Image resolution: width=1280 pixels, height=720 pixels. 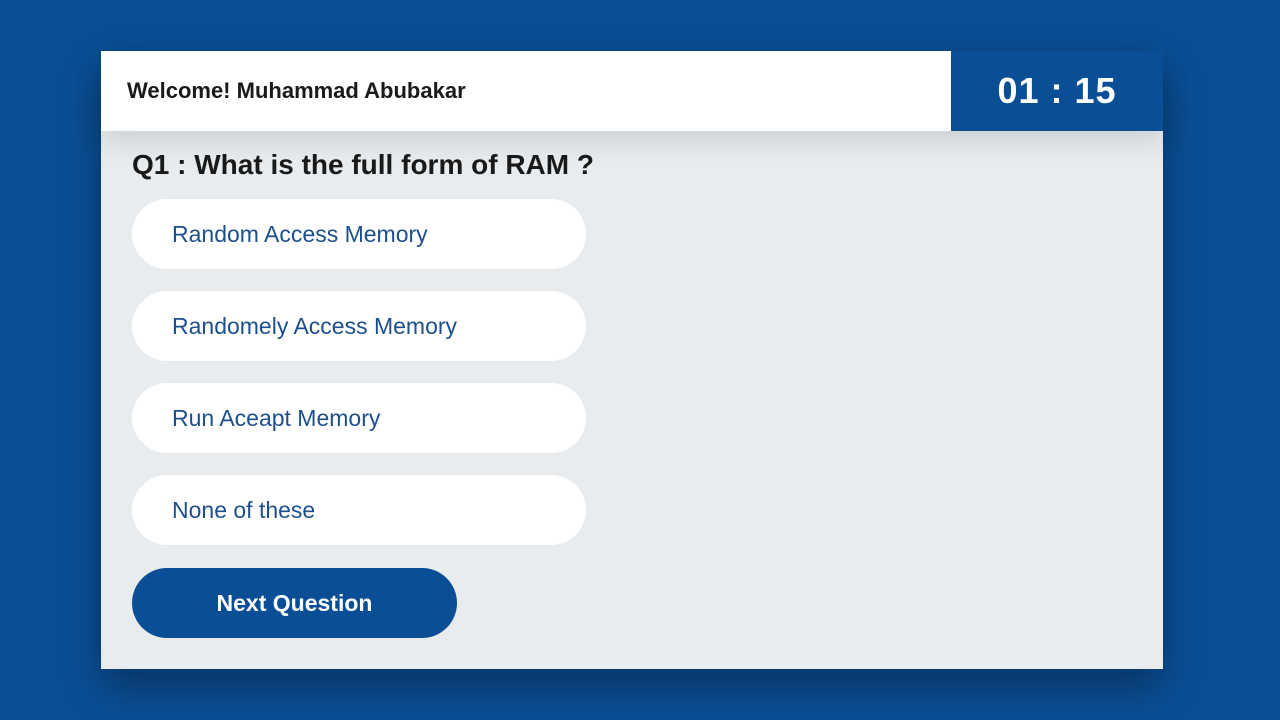 I want to click on answer-option: None of these, so click(x=359, y=510).